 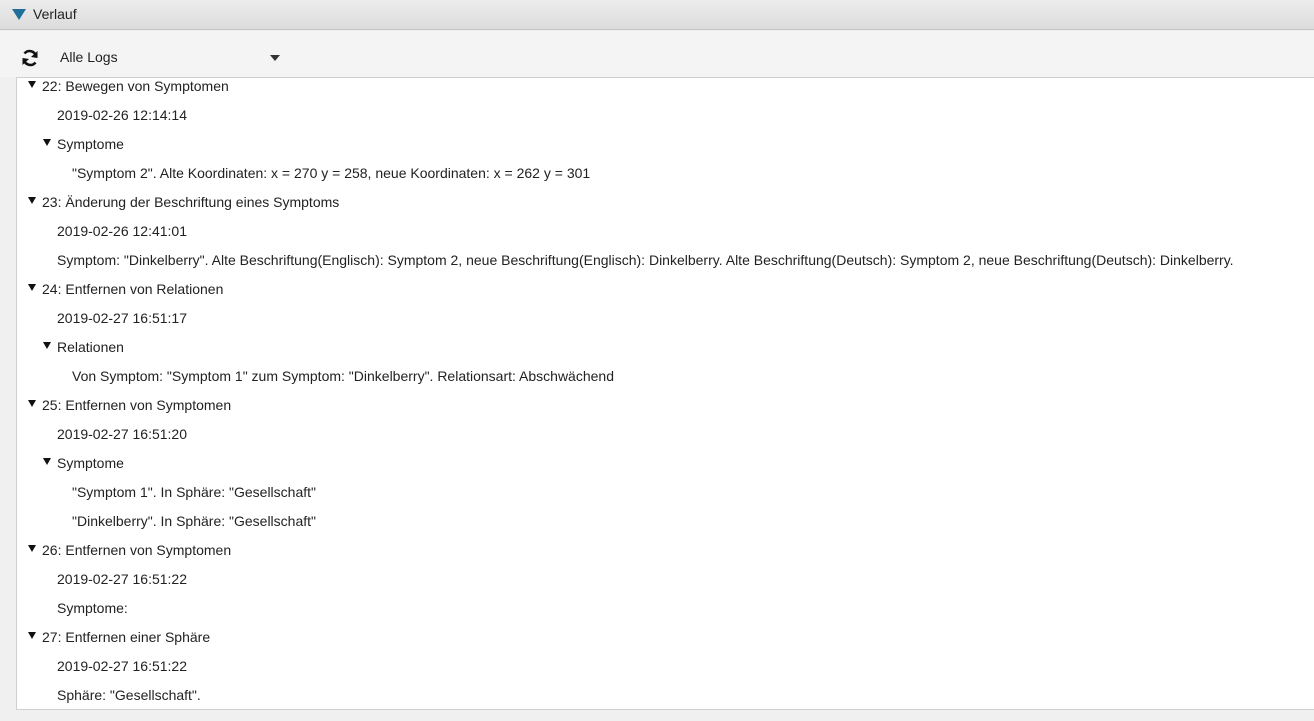 I want to click on log-entry-title: 27: Entfernen einer Sphäre, so click(x=126, y=637).